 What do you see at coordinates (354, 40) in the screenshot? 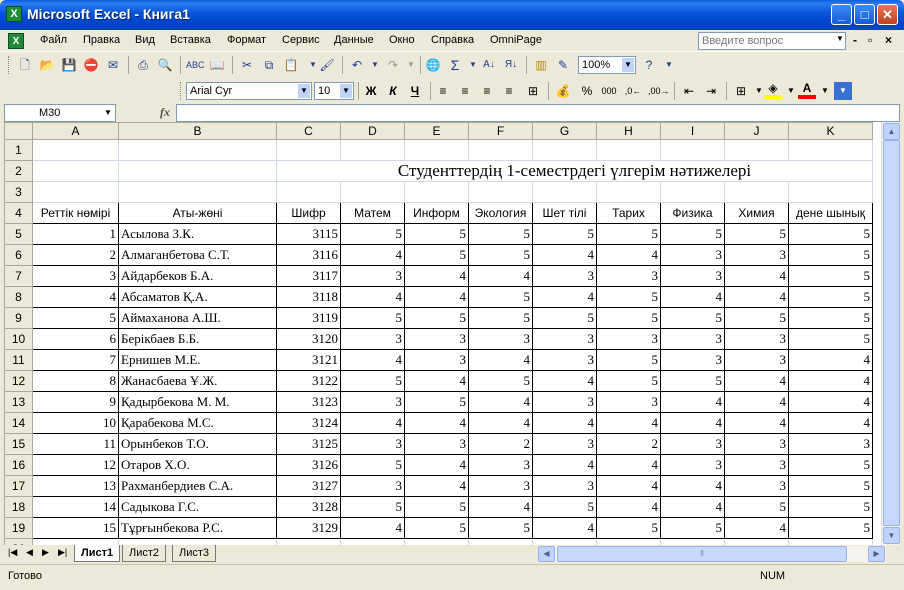
I see `menu-data: Данные` at bounding box center [354, 40].